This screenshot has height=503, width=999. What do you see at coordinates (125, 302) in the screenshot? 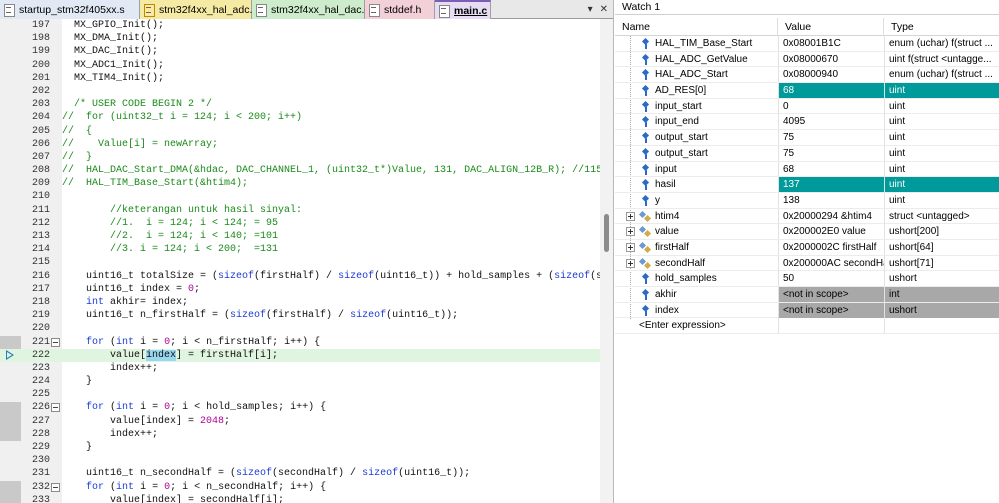
I see `code-text: int akhir= index;` at bounding box center [125, 302].